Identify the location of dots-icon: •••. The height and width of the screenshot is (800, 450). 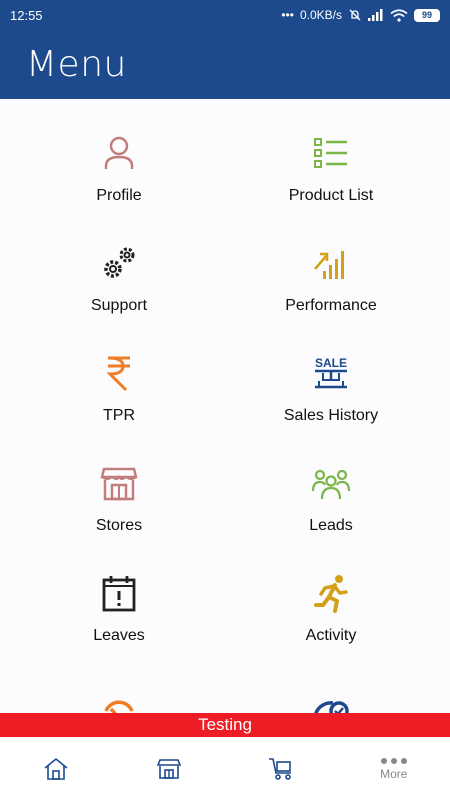
(287, 15).